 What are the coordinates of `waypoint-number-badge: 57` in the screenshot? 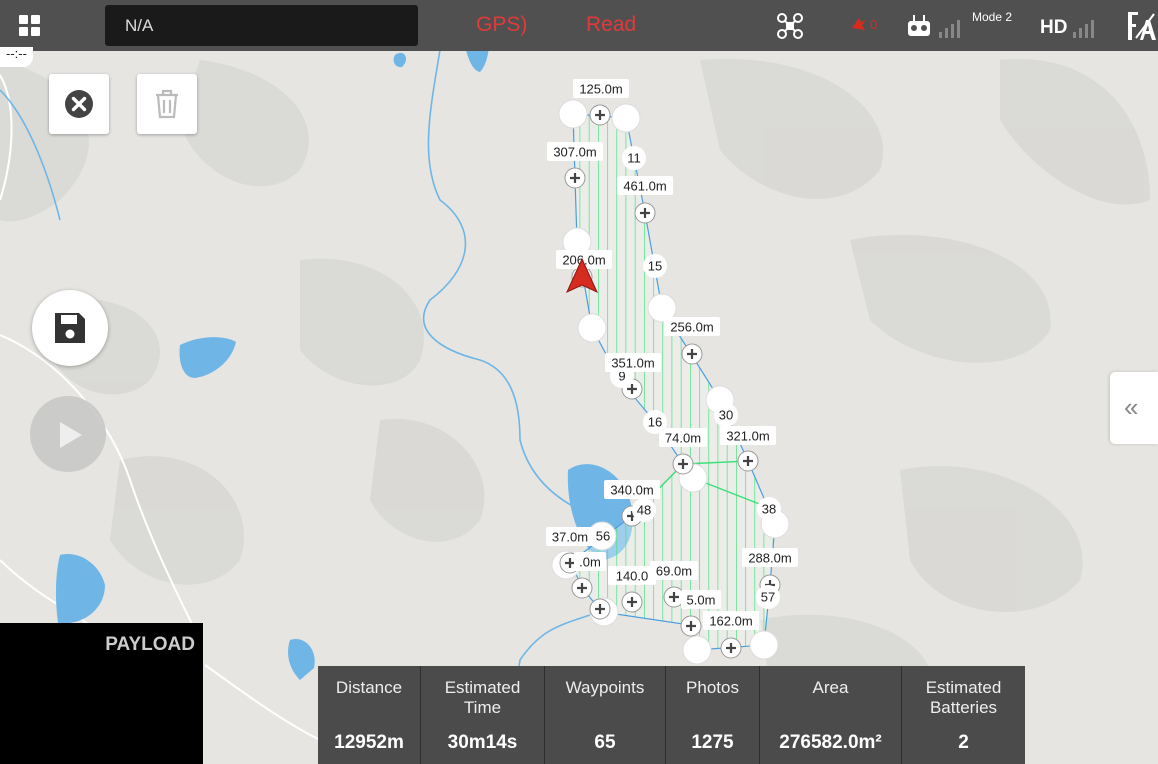 It's located at (768, 597).